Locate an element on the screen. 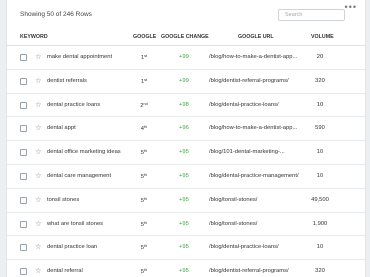  google-rank-cell: 4th is located at coordinates (144, 128).